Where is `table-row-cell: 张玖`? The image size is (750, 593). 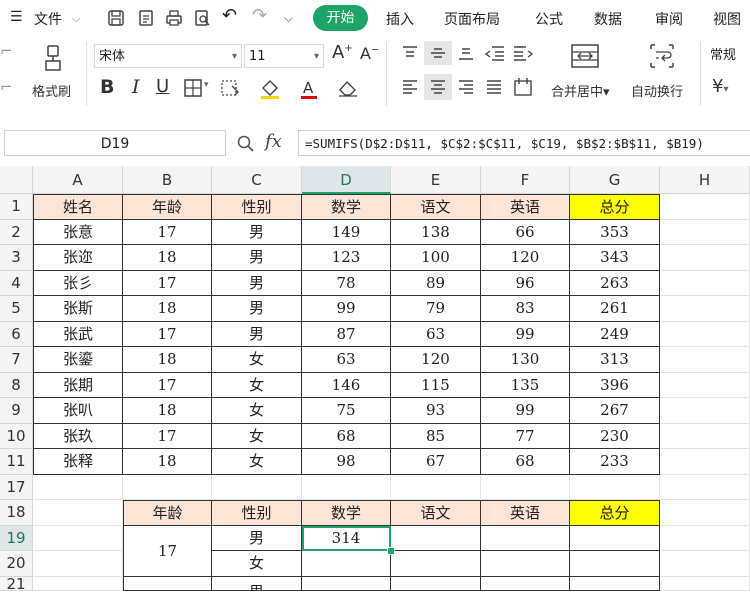 table-row-cell: 张玖 is located at coordinates (78, 436).